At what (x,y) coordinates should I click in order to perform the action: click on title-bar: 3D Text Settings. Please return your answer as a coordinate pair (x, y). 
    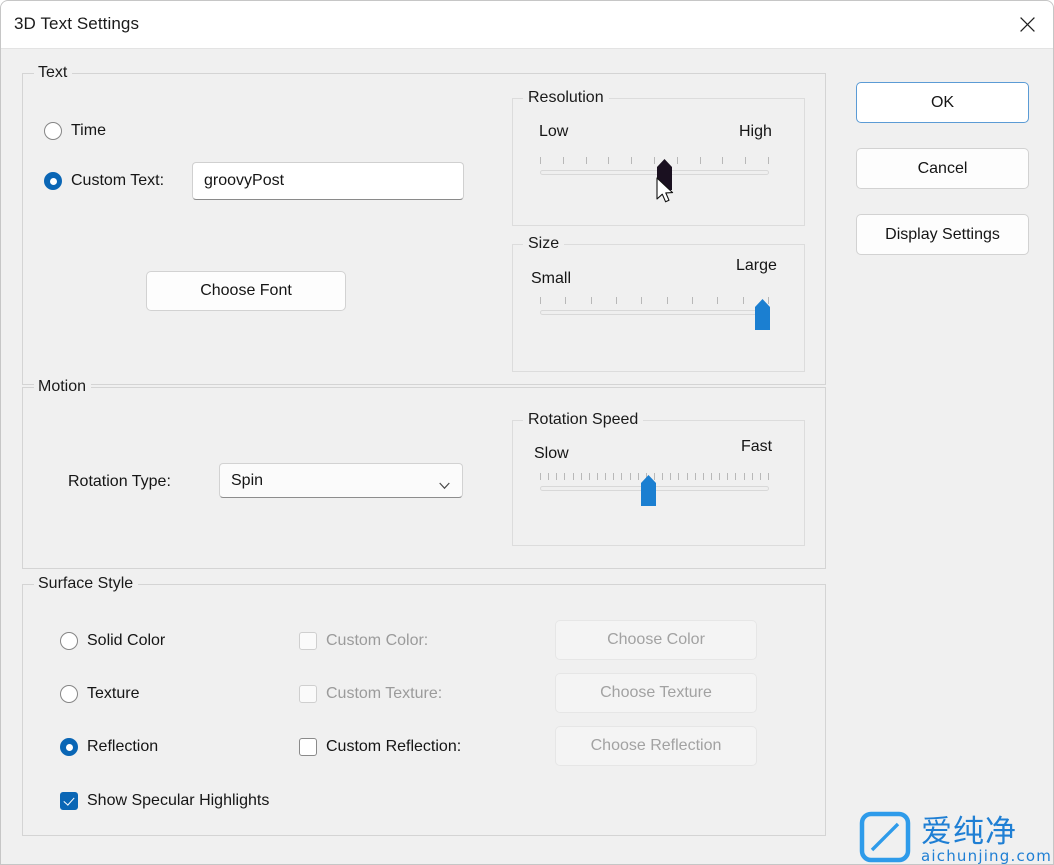
    Looking at the image, I should click on (527, 24).